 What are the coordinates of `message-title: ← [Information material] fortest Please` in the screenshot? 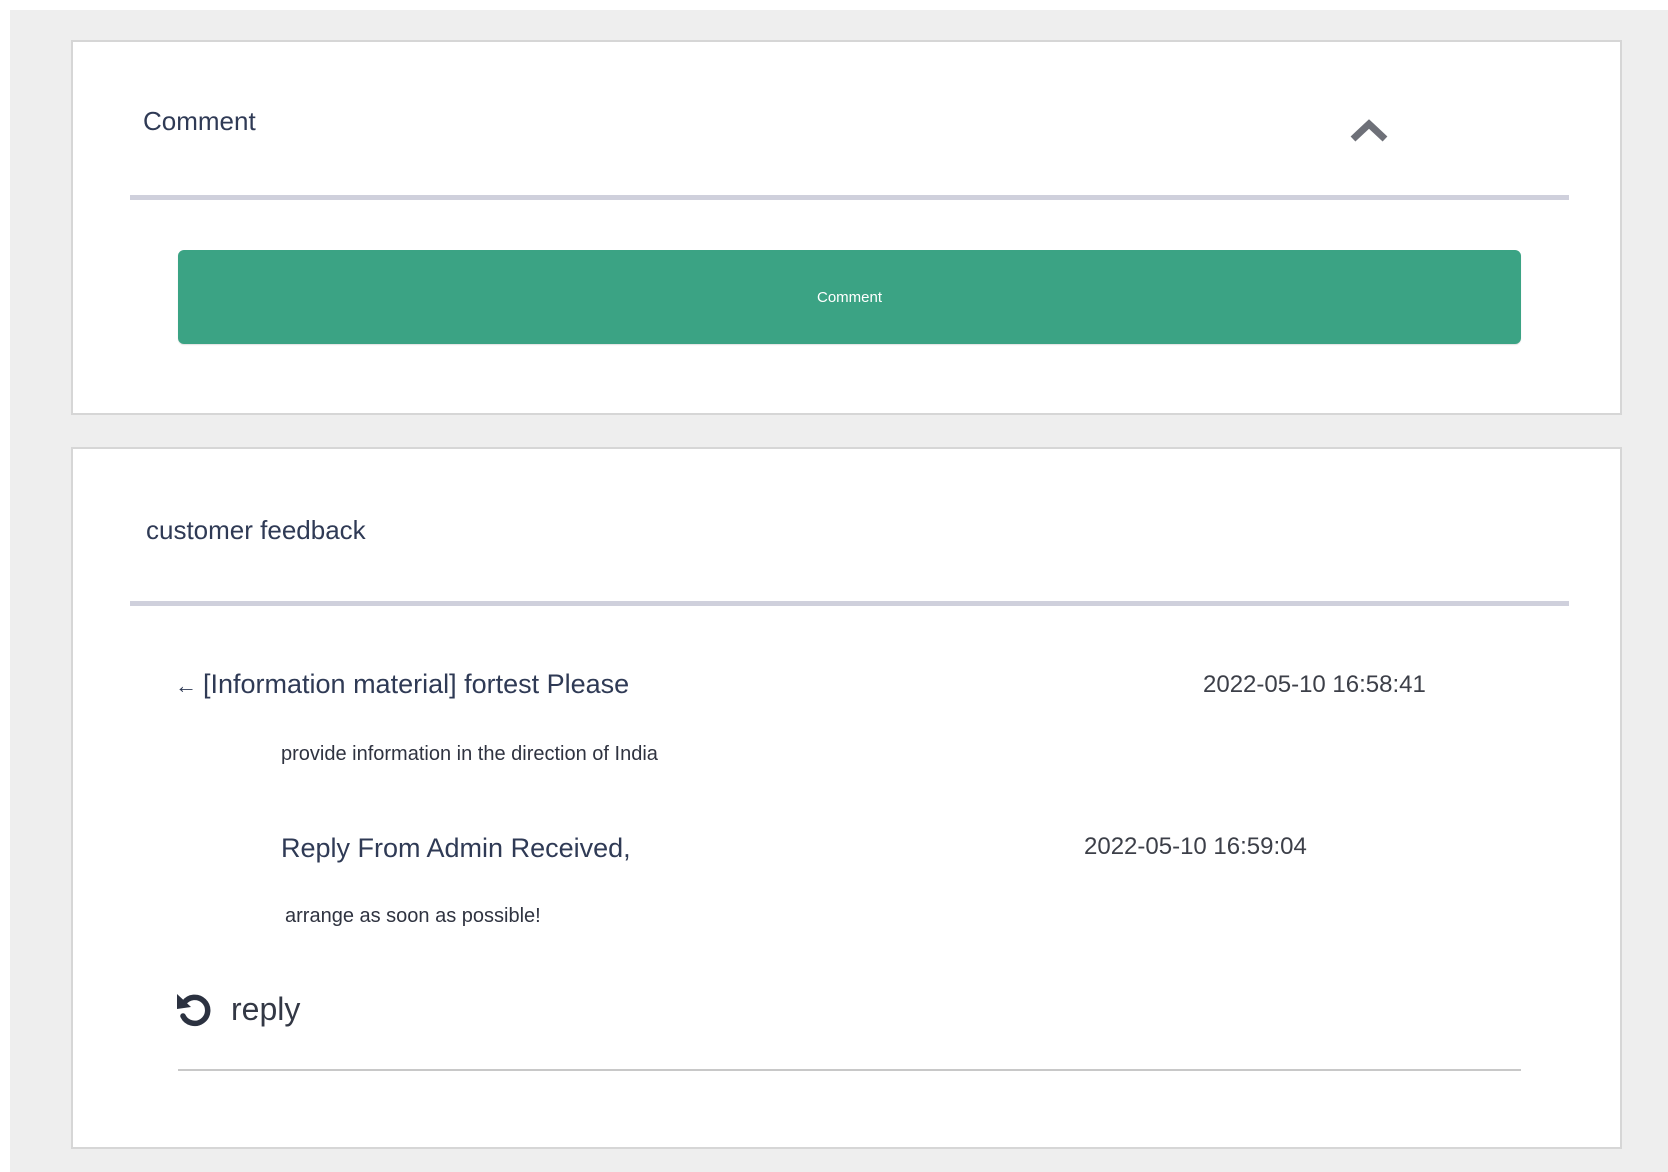 It's located at (402, 684).